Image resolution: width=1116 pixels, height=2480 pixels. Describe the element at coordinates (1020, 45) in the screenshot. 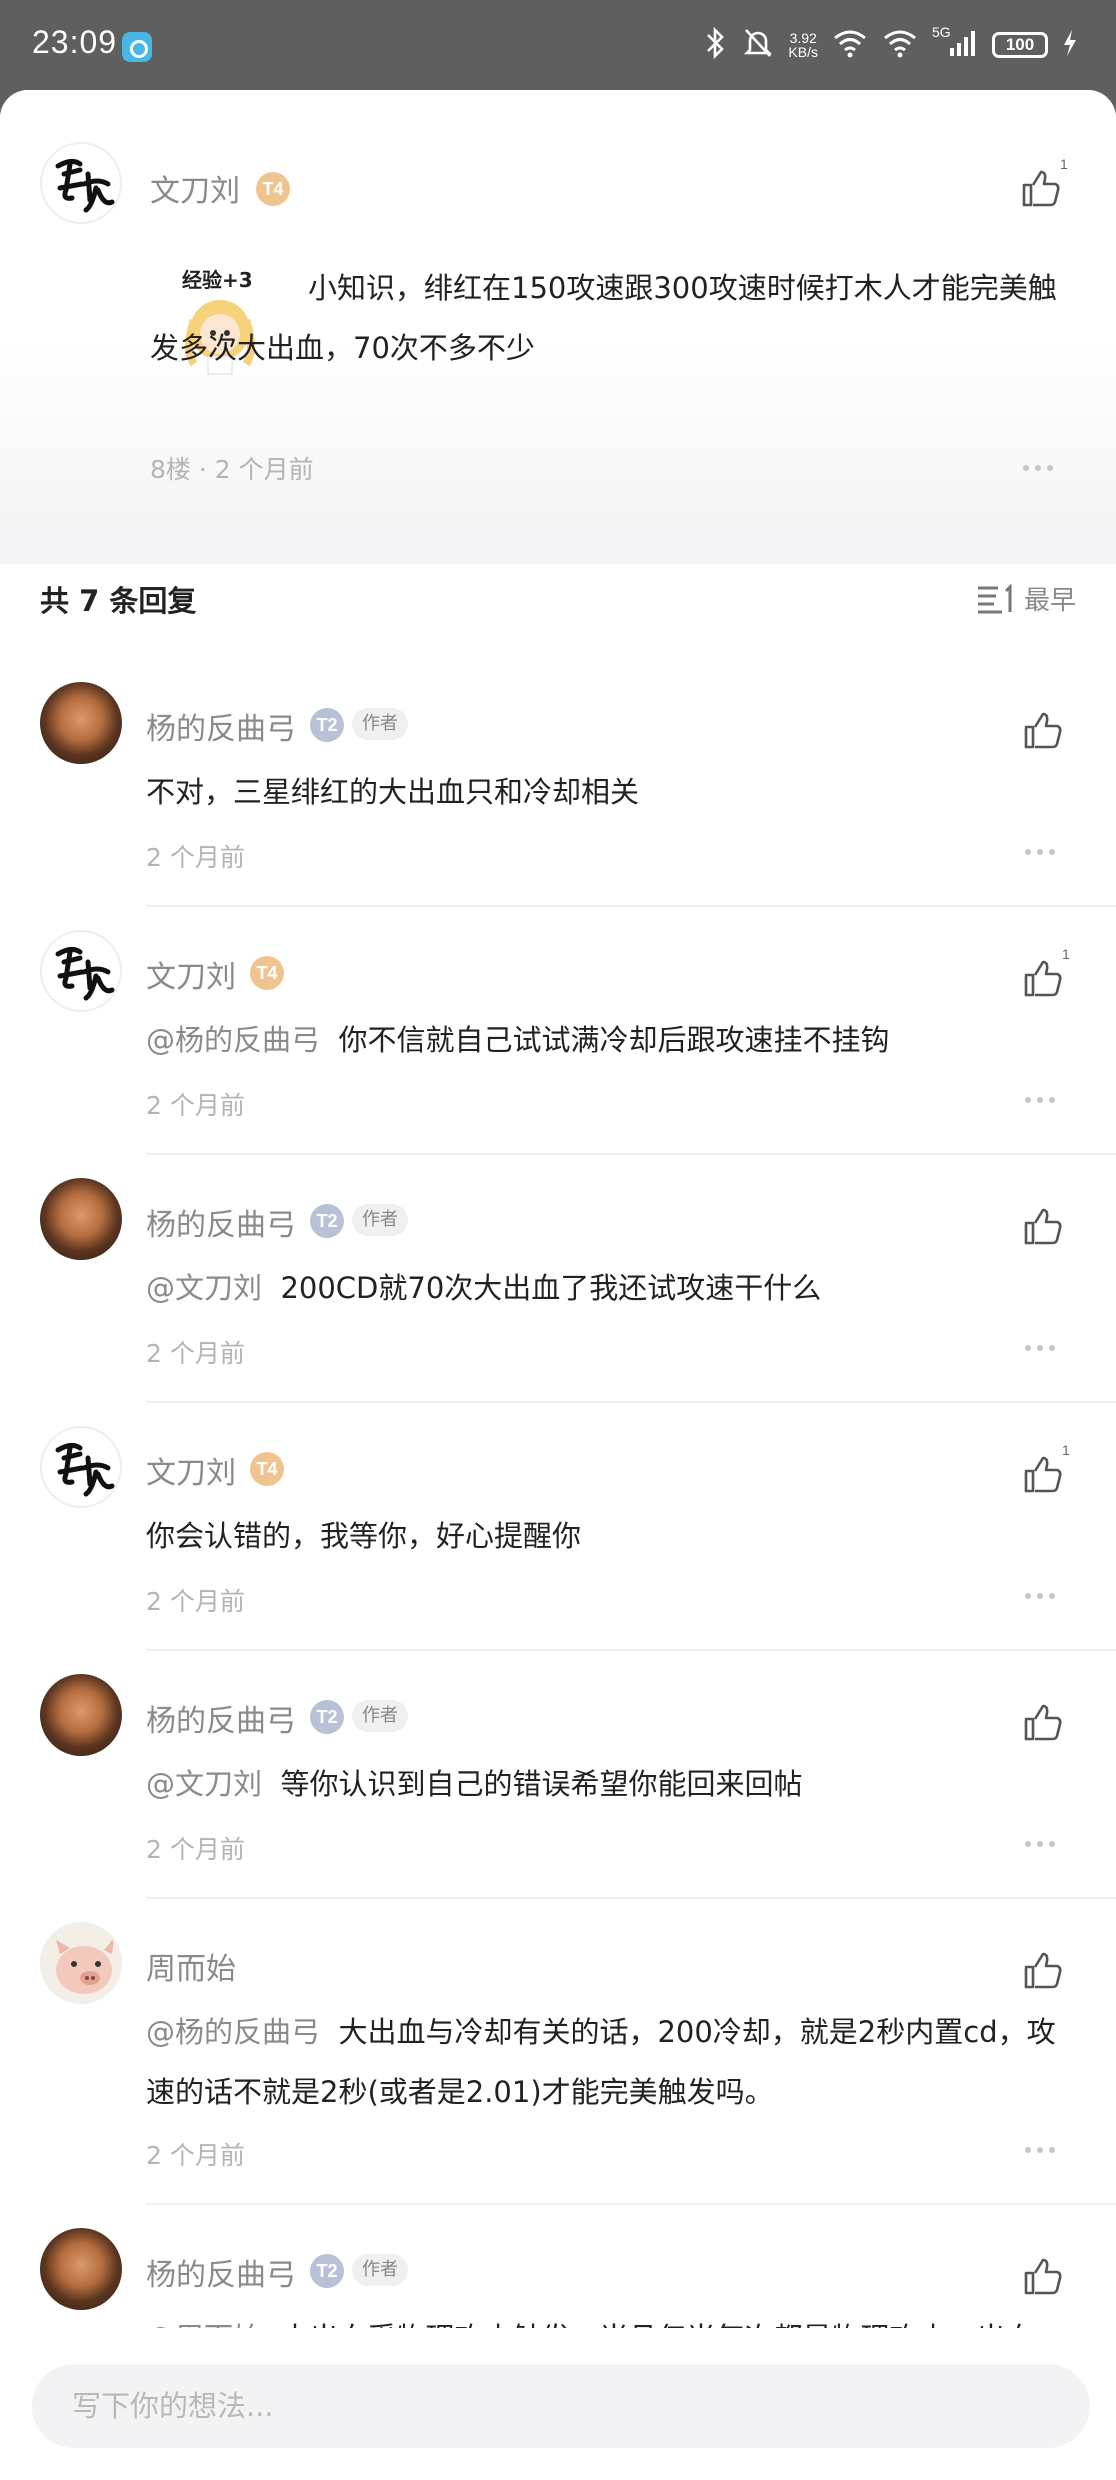

I see `battery-indicator: 100` at that location.